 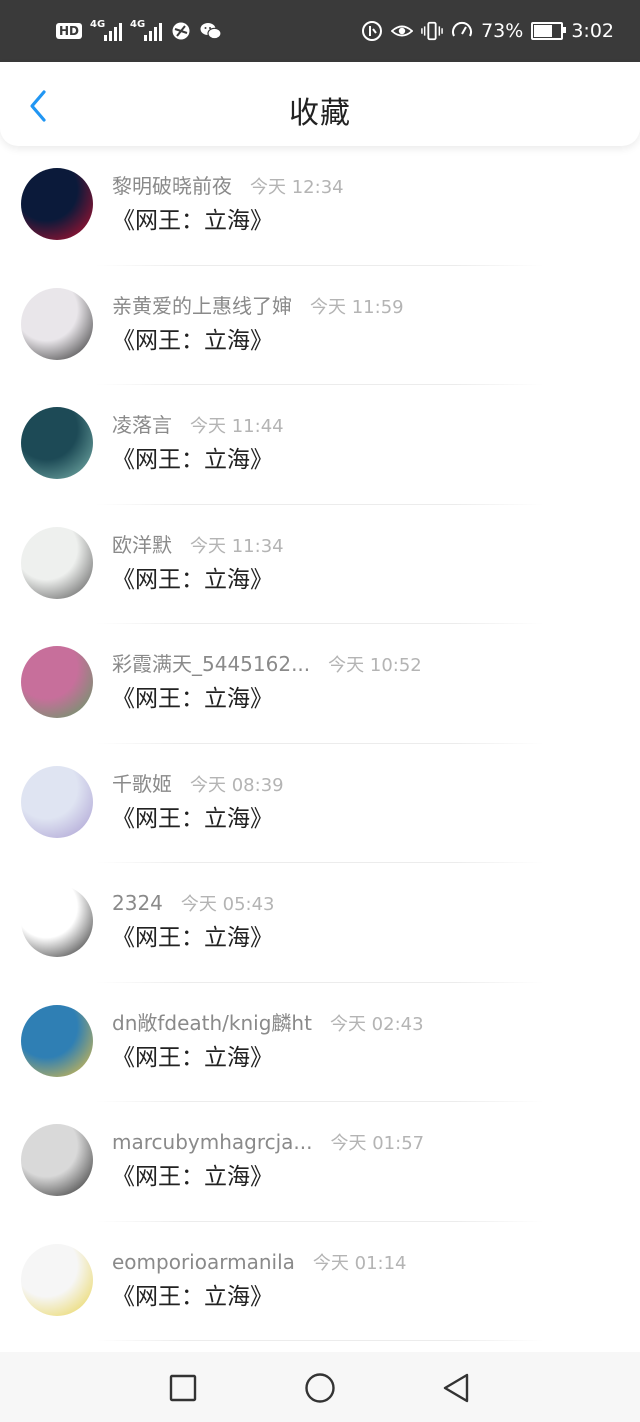 I want to click on triangle-back-icon, so click(x=456, y=1388).